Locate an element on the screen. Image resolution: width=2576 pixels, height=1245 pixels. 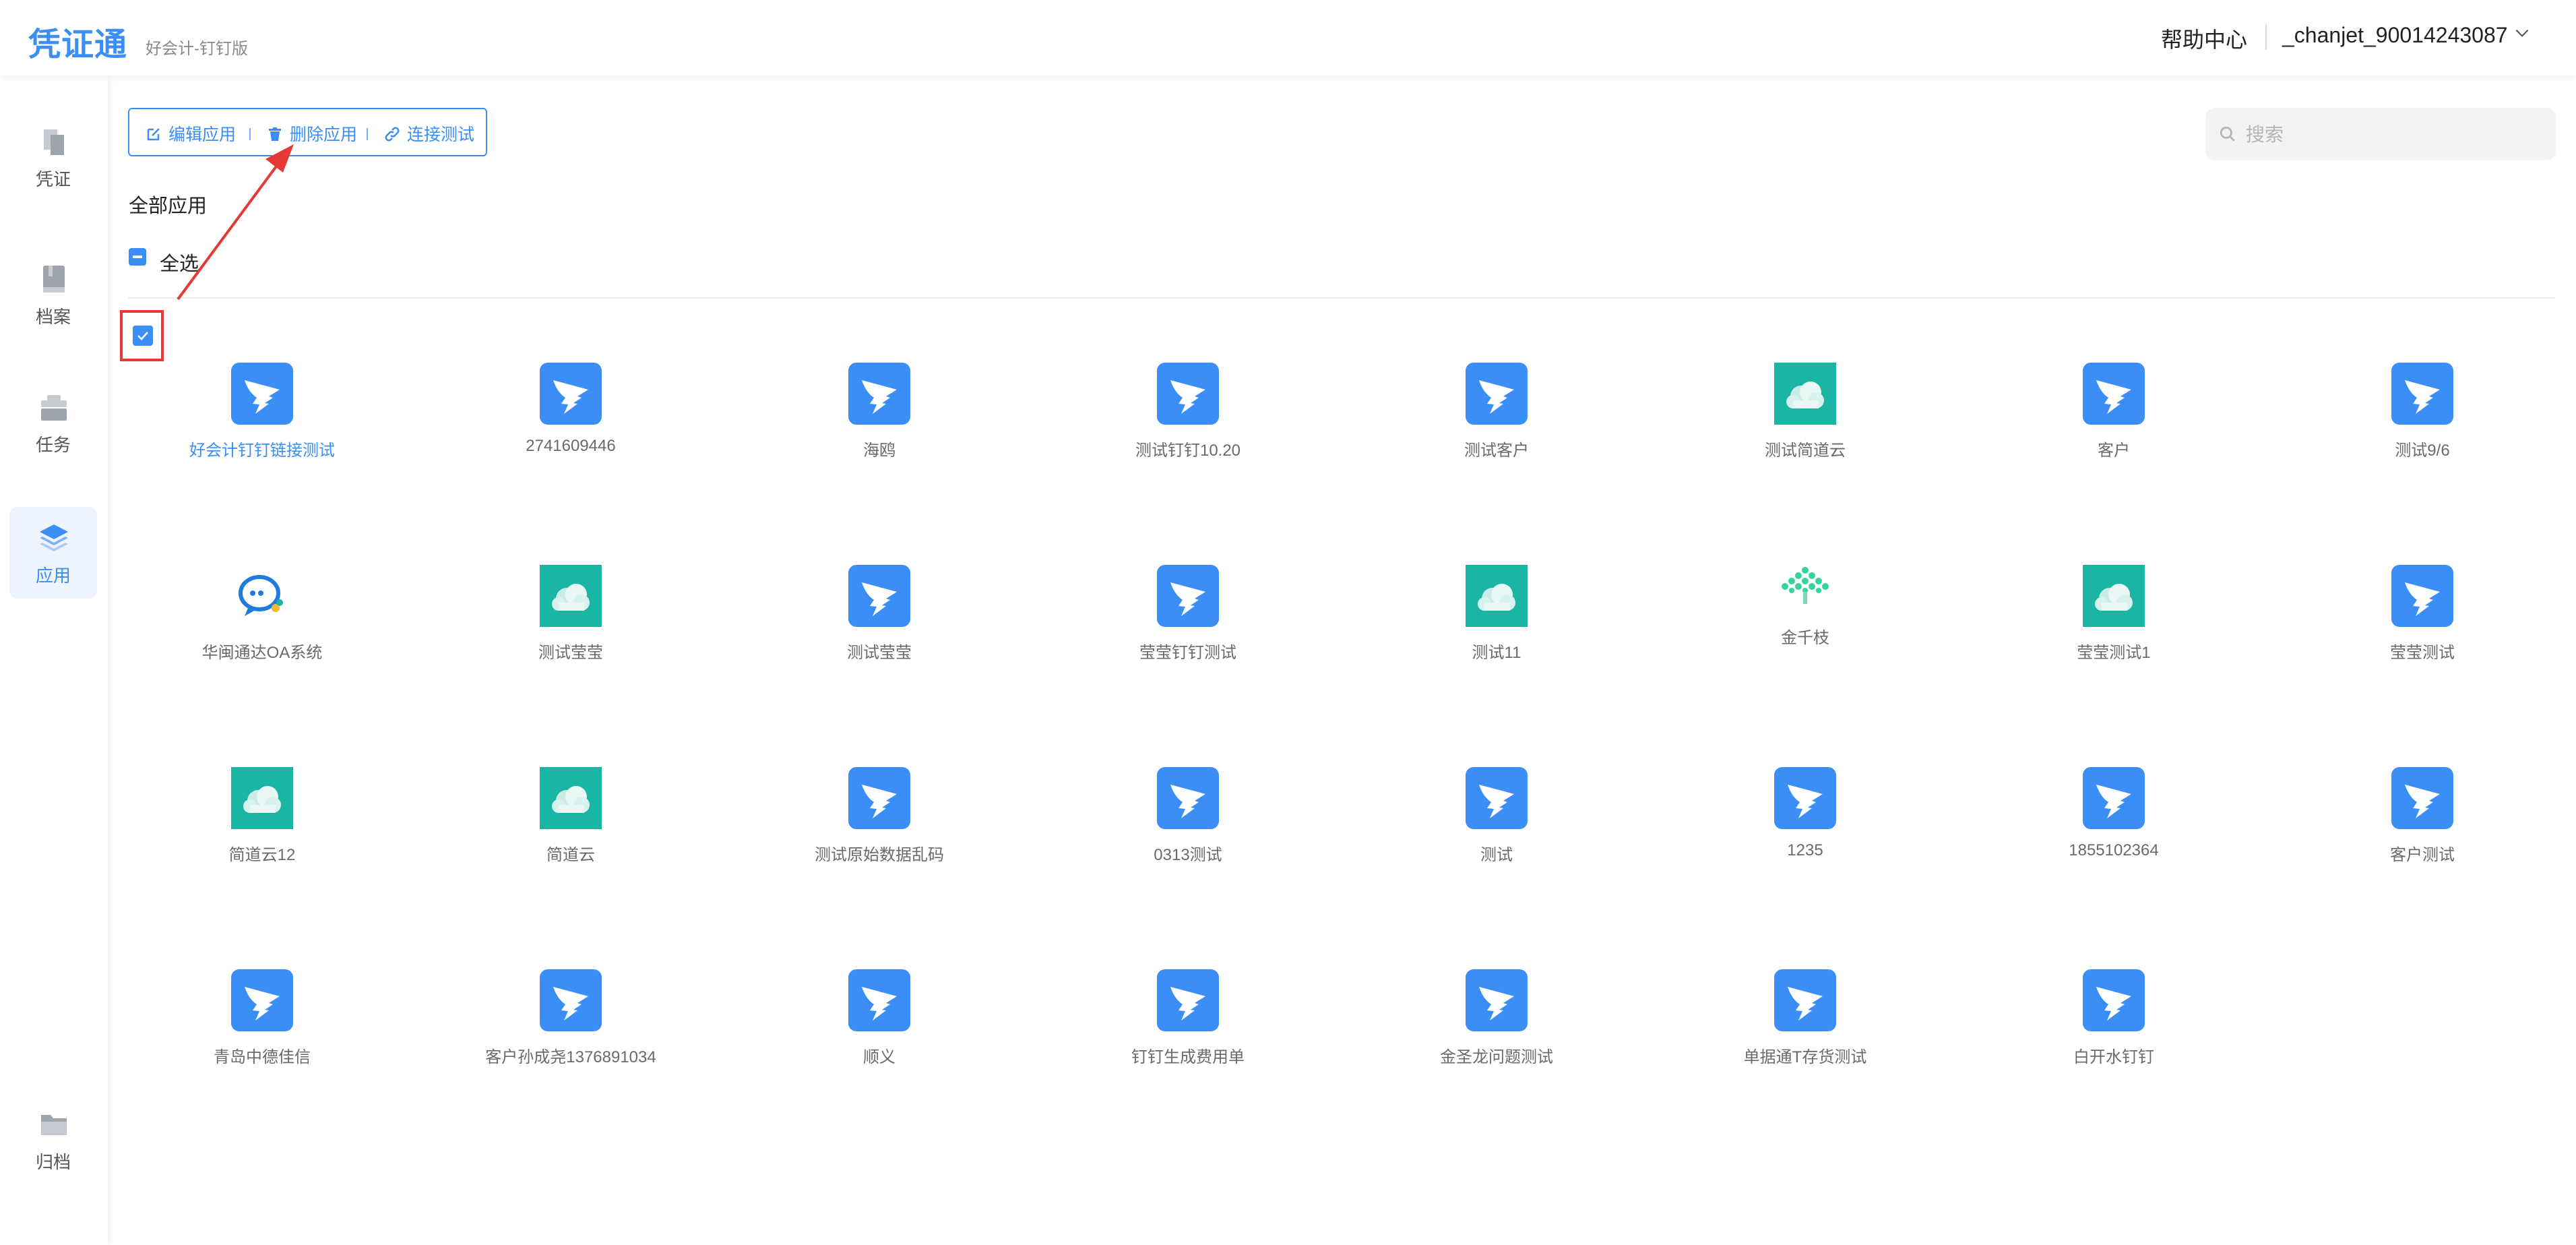
indeterminate-checkbox-icon is located at coordinates (137, 257).